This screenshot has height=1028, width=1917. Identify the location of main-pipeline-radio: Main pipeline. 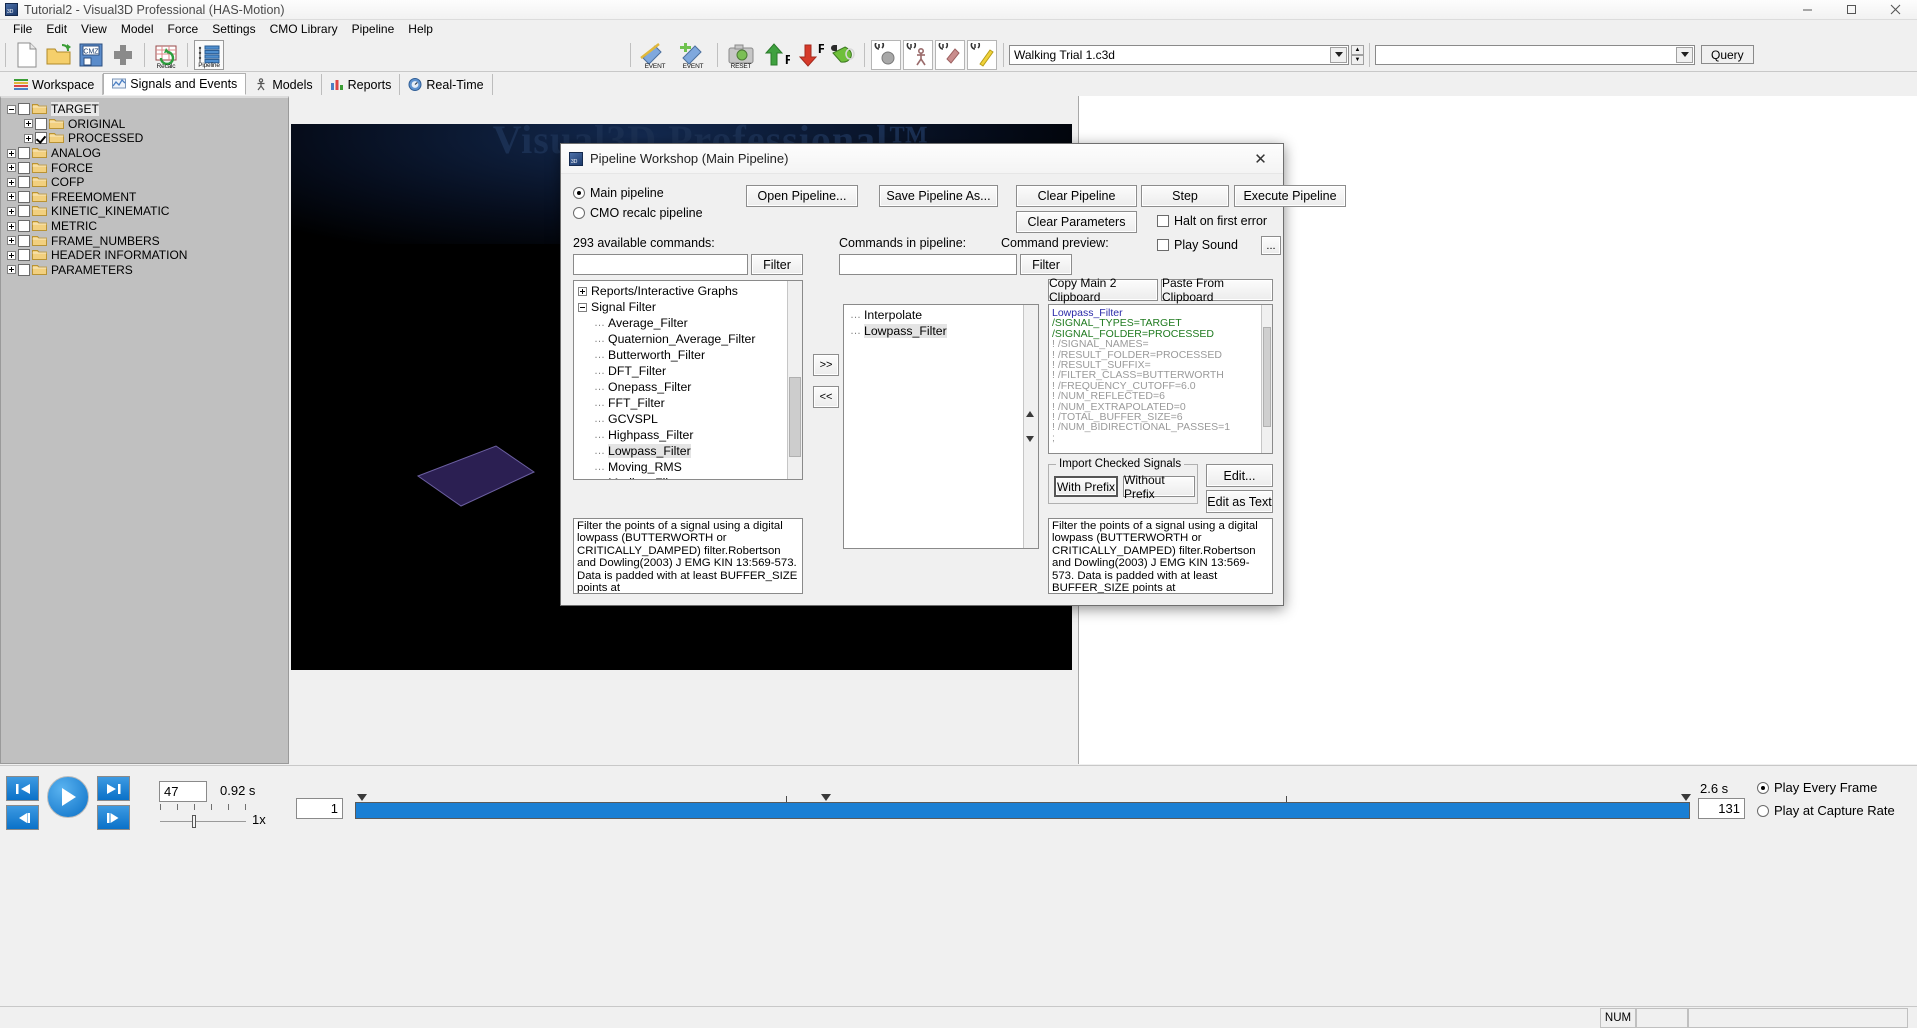
(618, 193).